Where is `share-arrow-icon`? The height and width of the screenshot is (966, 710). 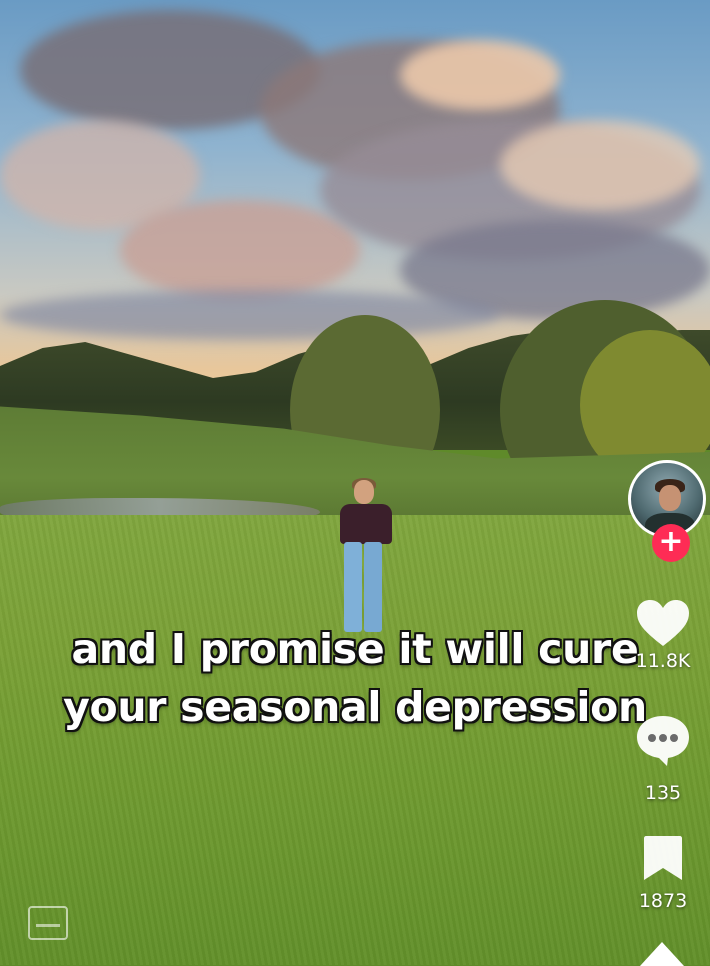 share-arrow-icon is located at coordinates (662, 954).